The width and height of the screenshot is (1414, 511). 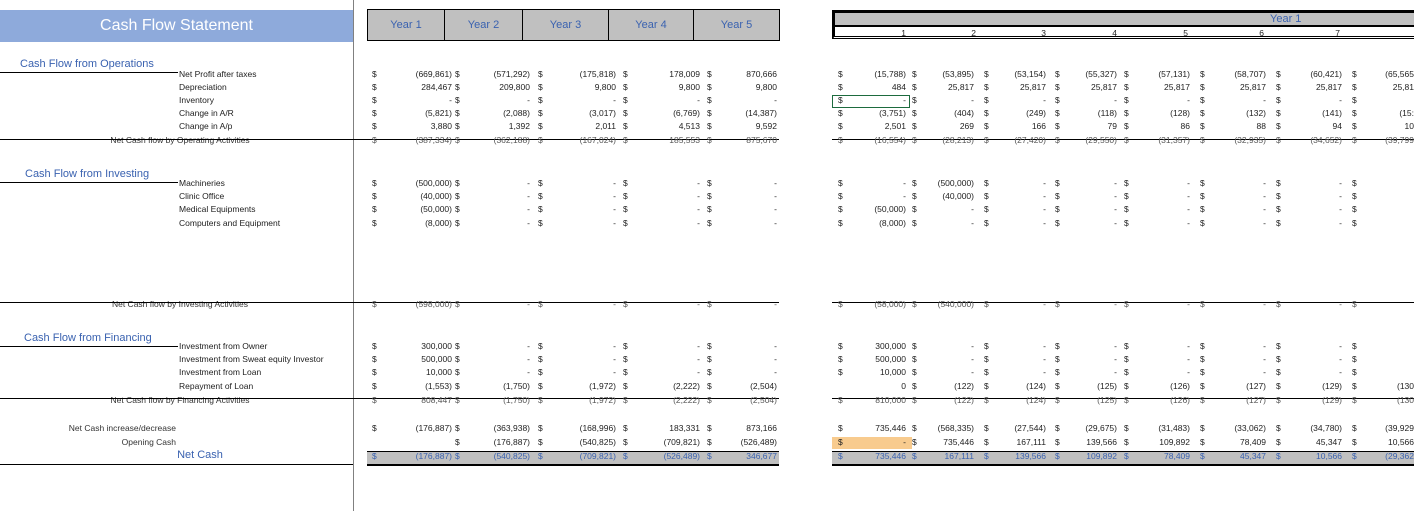 I want to click on annual-cell-net_fin: (2,504), so click(x=742, y=400).